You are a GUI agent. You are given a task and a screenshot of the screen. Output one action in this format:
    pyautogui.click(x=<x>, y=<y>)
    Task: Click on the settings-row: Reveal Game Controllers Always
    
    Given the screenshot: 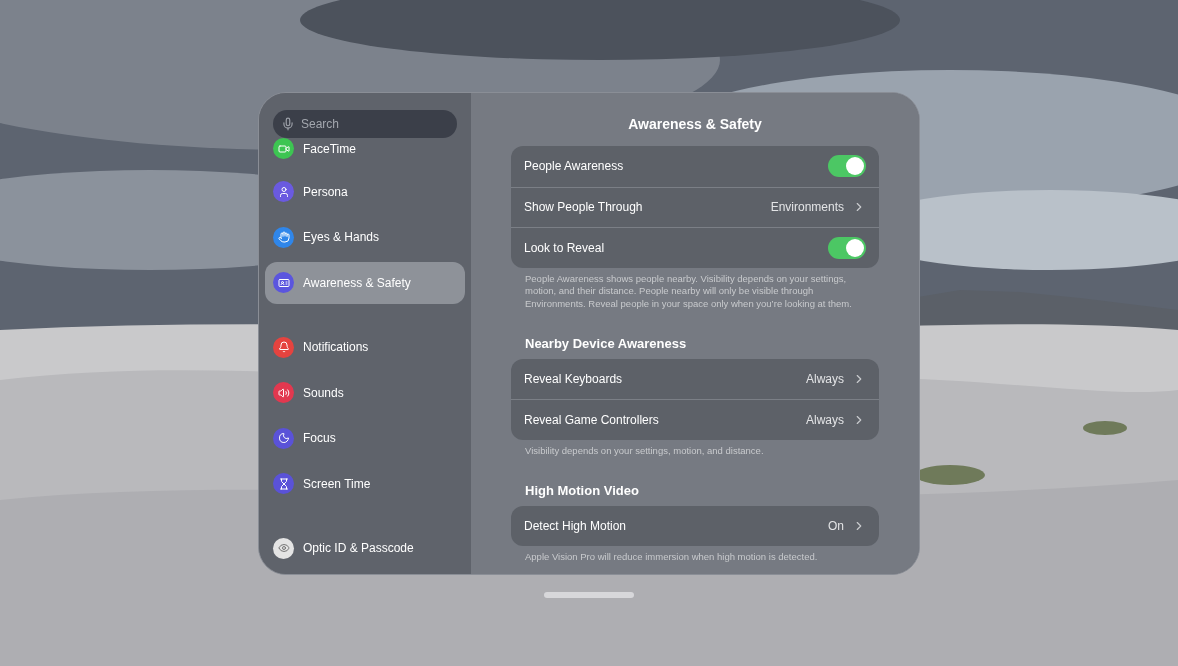 What is the action you would take?
    pyautogui.click(x=695, y=419)
    